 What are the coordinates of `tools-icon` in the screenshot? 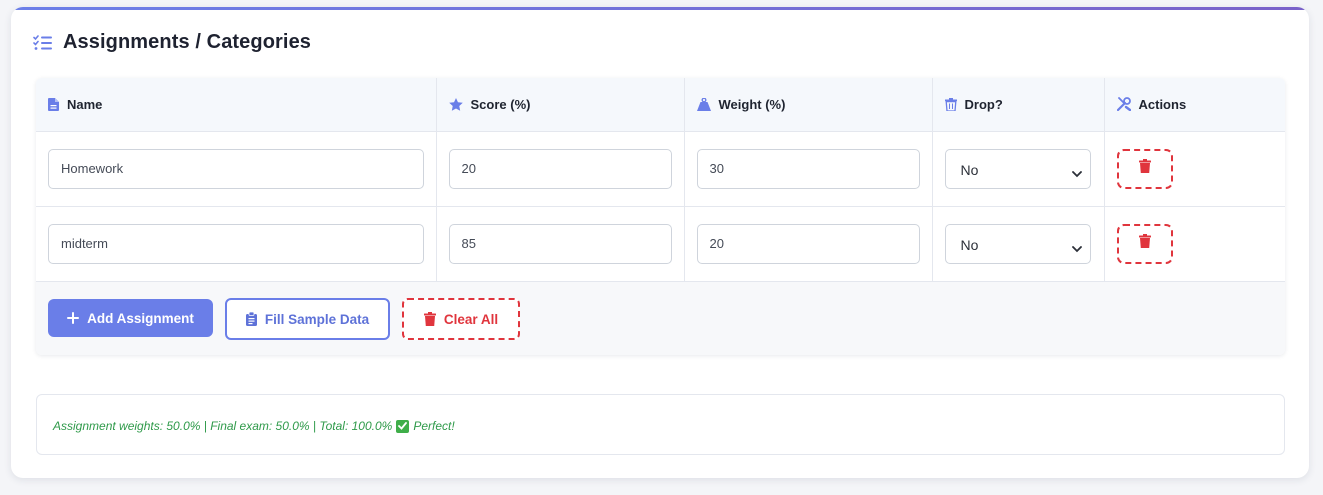 It's located at (1127, 104).